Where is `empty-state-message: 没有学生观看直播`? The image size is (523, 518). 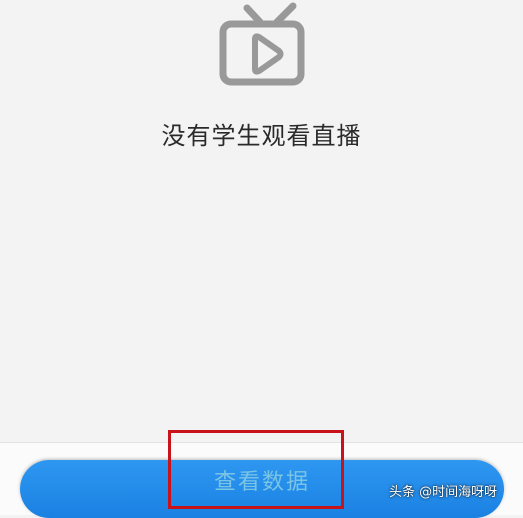 empty-state-message: 没有学生观看直播 is located at coordinates (261, 136).